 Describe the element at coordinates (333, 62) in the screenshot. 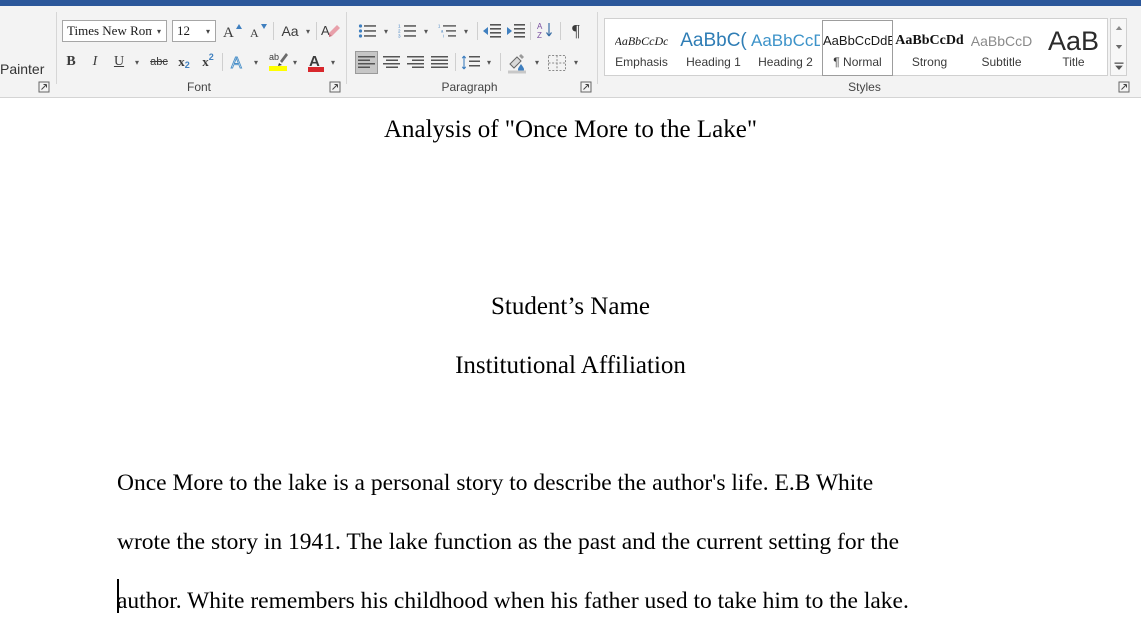

I see `font-color-chevron-down-icon: ▾` at that location.